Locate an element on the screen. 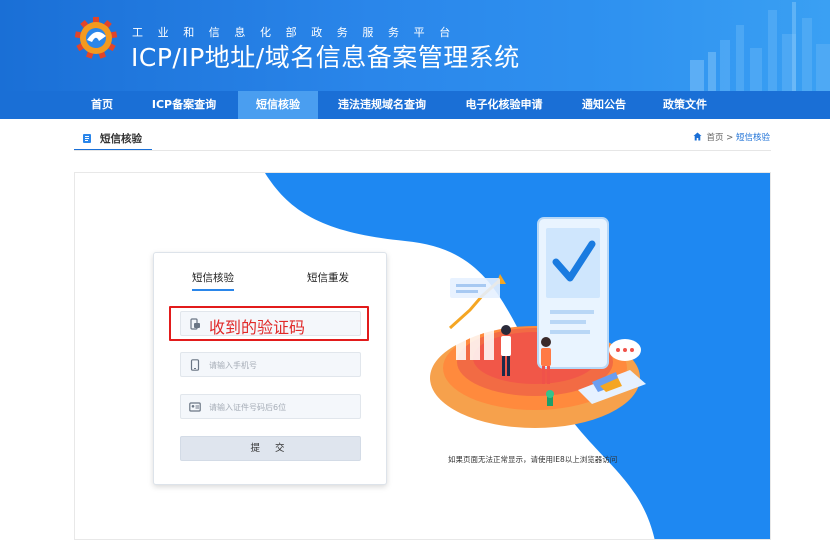 This screenshot has height=556, width=830. breadcrumb: 首页 > 短信核验 is located at coordinates (731, 137).